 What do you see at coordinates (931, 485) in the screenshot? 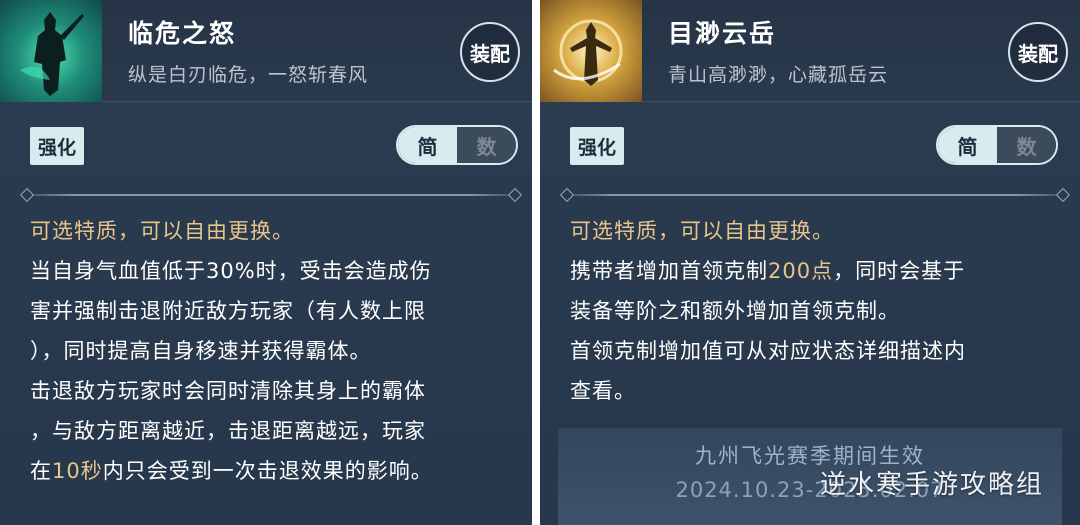
I see `watermark: 逆水寒手游攻略组` at bounding box center [931, 485].